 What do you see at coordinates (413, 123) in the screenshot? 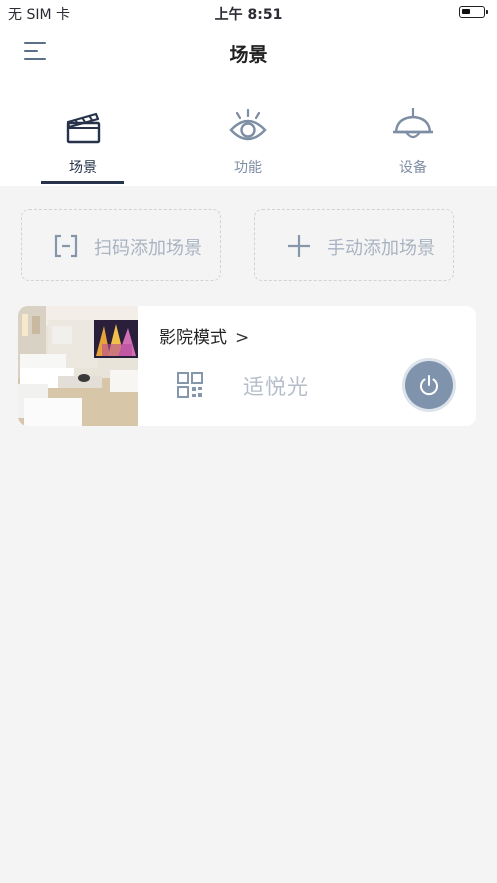
I see `ceiling-lamp-icon` at bounding box center [413, 123].